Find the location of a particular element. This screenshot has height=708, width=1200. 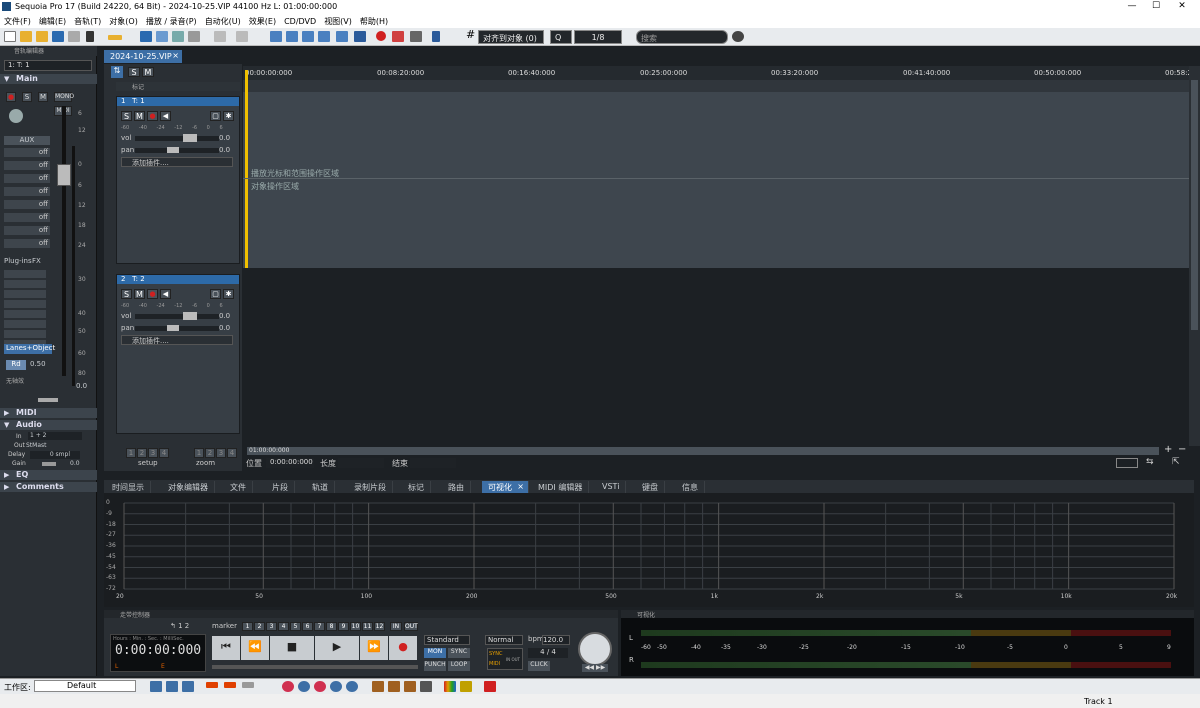

pan-knob is located at coordinates (16, 116).